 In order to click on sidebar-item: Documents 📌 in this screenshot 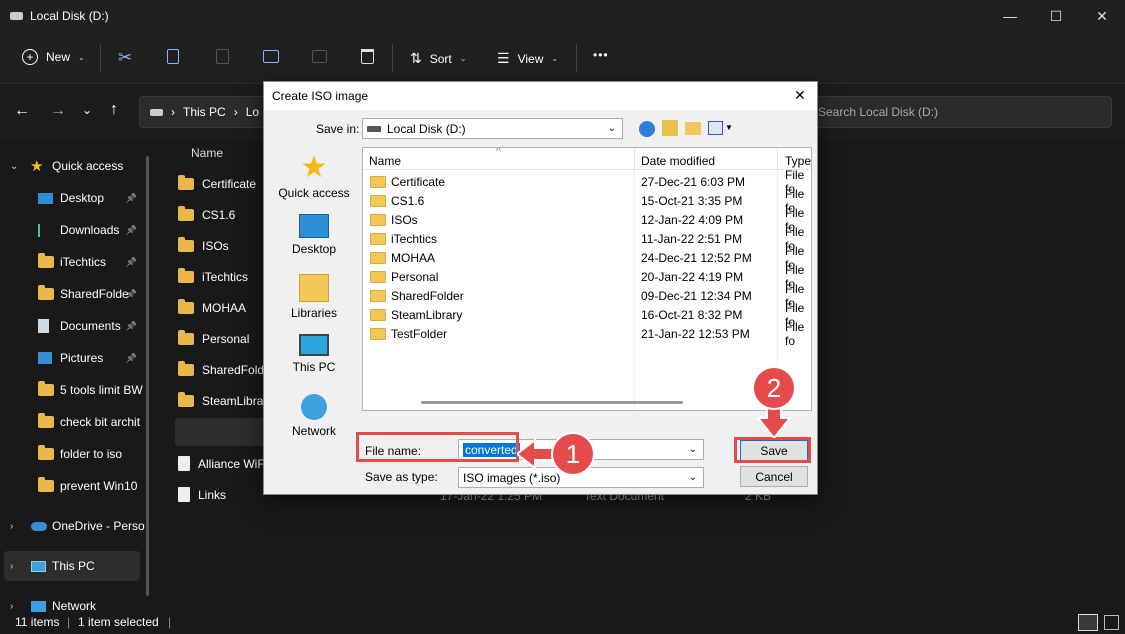, I will do `click(72, 326)`.